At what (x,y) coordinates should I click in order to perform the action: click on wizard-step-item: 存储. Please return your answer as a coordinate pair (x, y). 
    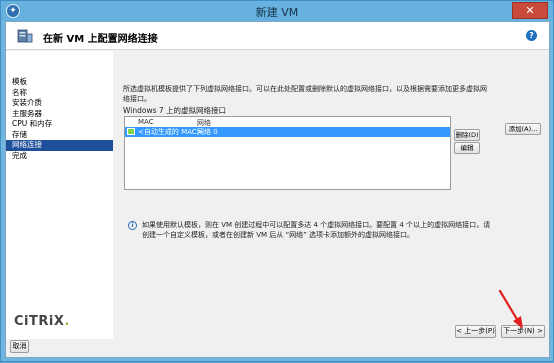
    Looking at the image, I should click on (59, 135).